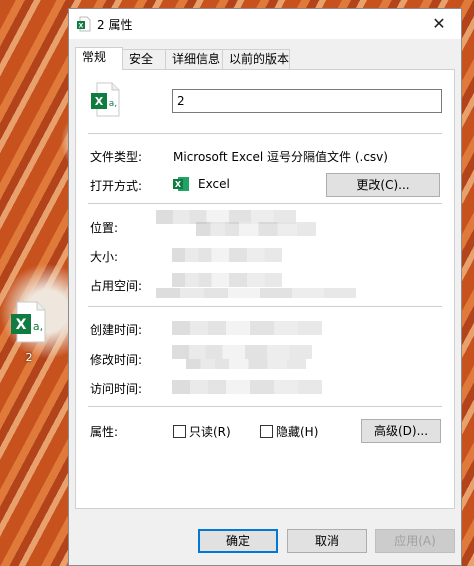  I want to click on created-label: 创建时间:, so click(116, 330).